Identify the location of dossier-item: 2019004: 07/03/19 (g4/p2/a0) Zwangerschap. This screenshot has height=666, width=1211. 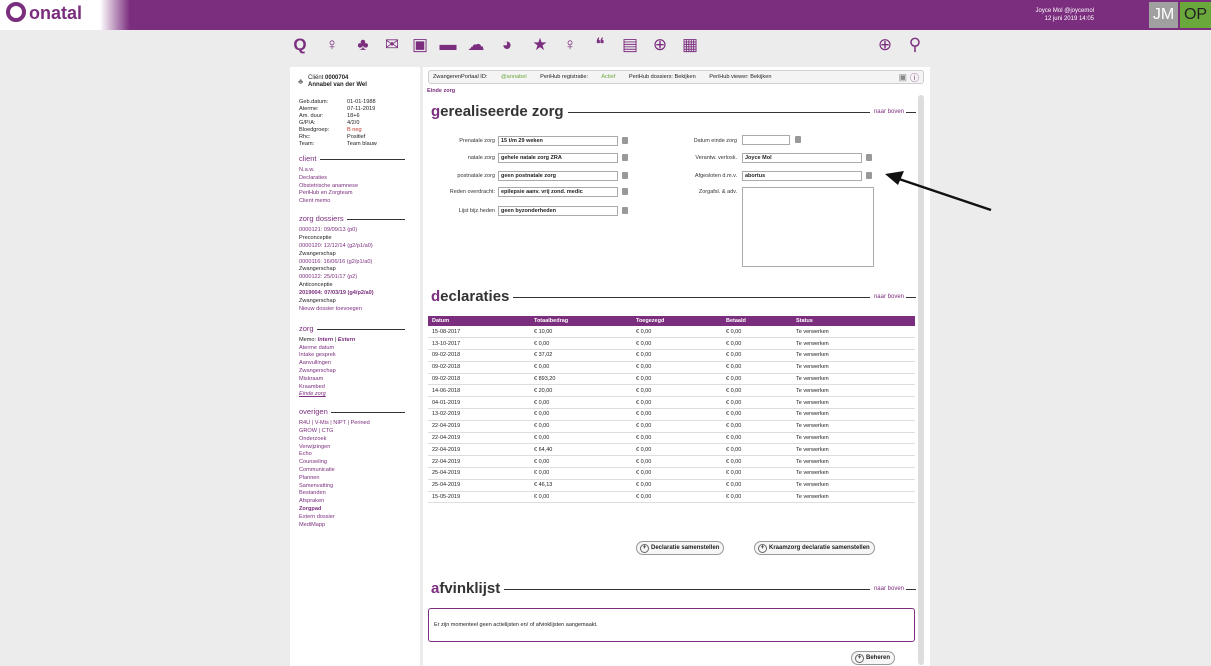
(355, 297).